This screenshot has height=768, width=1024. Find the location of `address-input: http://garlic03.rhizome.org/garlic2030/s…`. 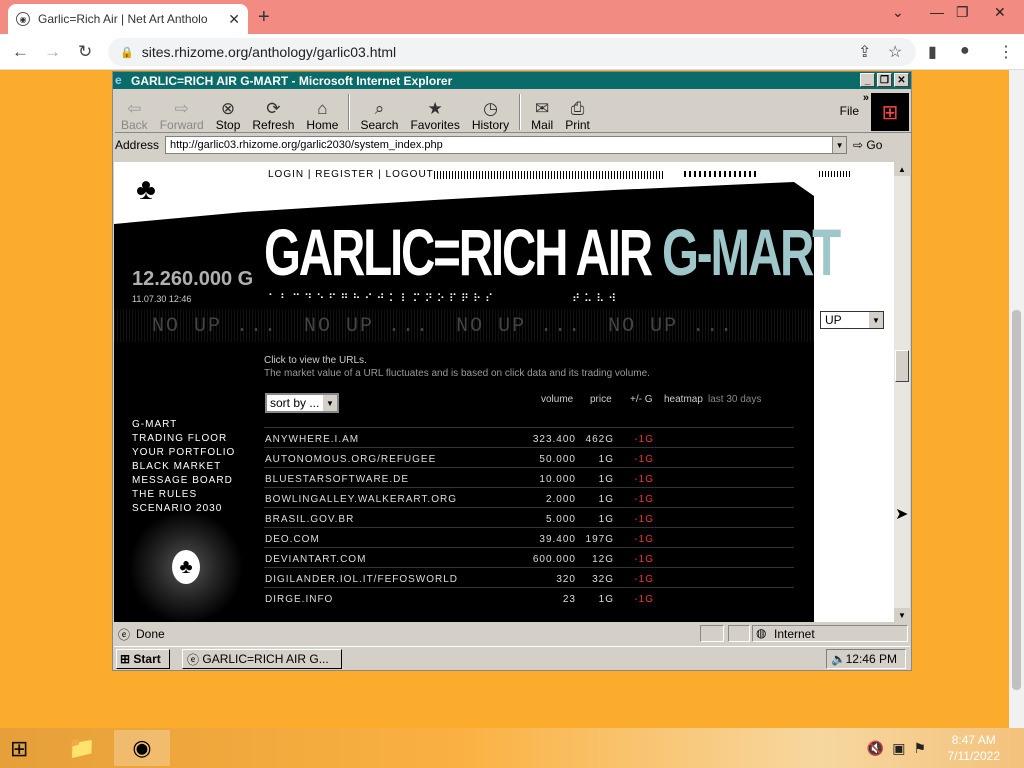

address-input: http://garlic03.rhizome.org/garlic2030/s… is located at coordinates (506, 145).